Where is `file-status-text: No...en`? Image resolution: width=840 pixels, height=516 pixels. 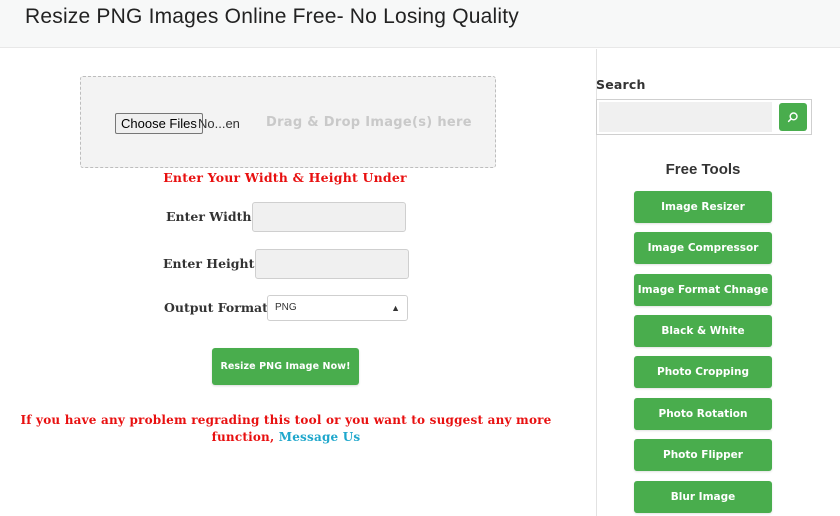
file-status-text: No...en is located at coordinates (219, 123).